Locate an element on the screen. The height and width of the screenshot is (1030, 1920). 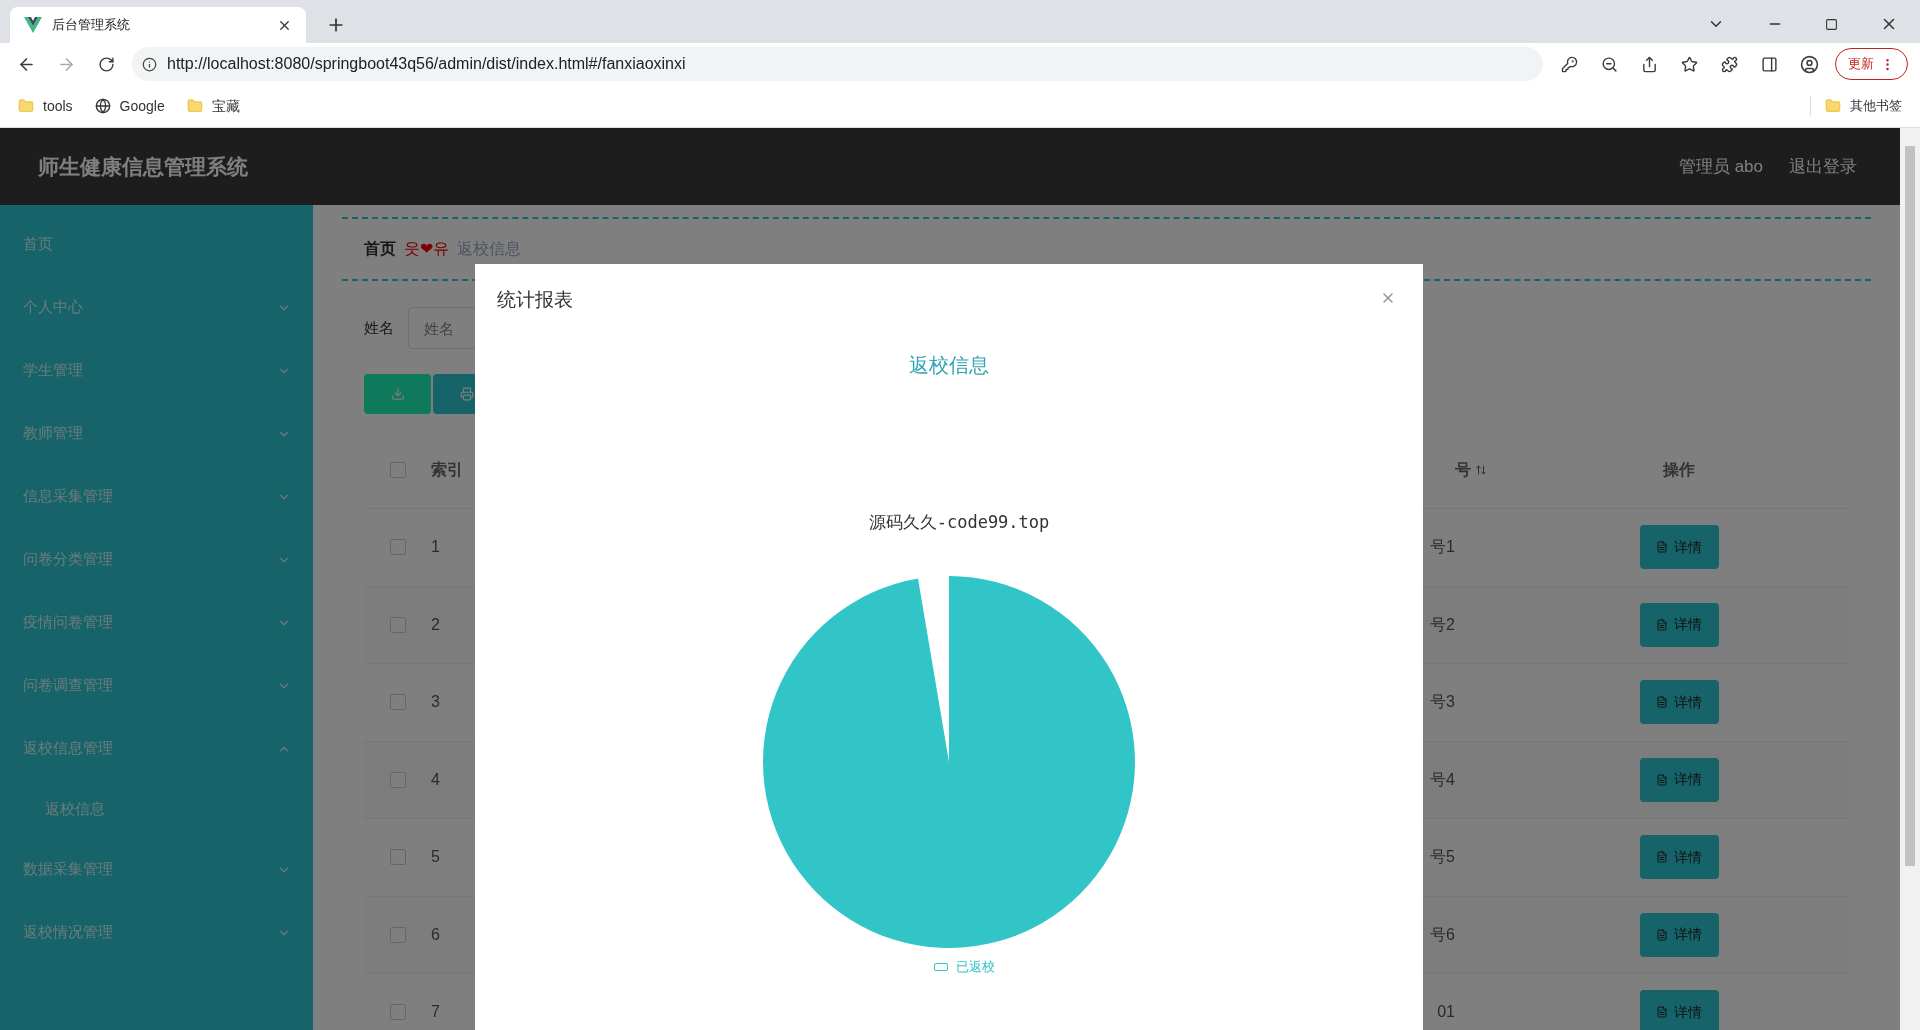
table-cell-text: 7 is located at coordinates (435, 1012).